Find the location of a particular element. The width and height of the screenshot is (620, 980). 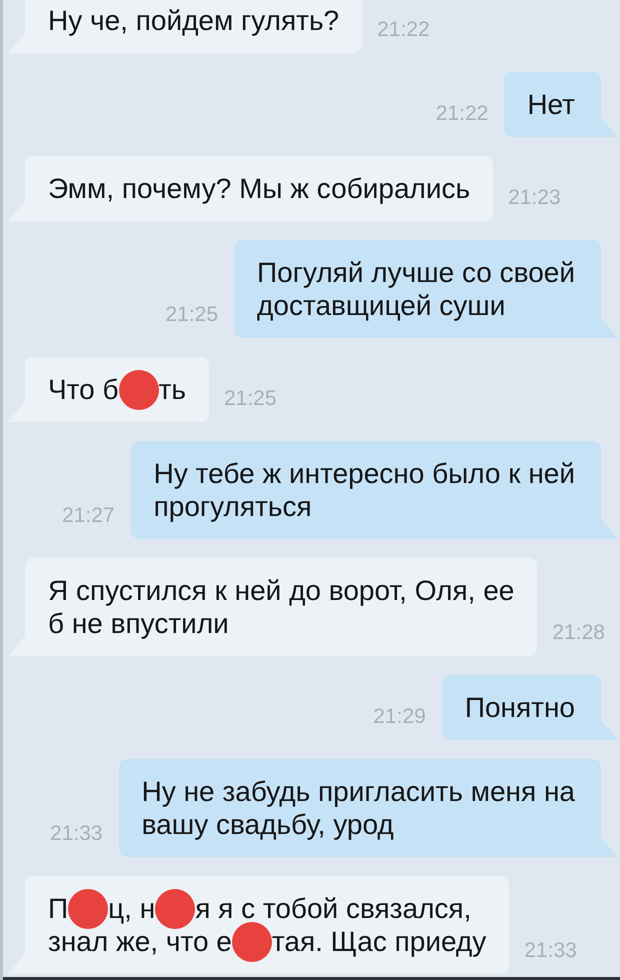

message-text: ц, н is located at coordinates (132, 908).